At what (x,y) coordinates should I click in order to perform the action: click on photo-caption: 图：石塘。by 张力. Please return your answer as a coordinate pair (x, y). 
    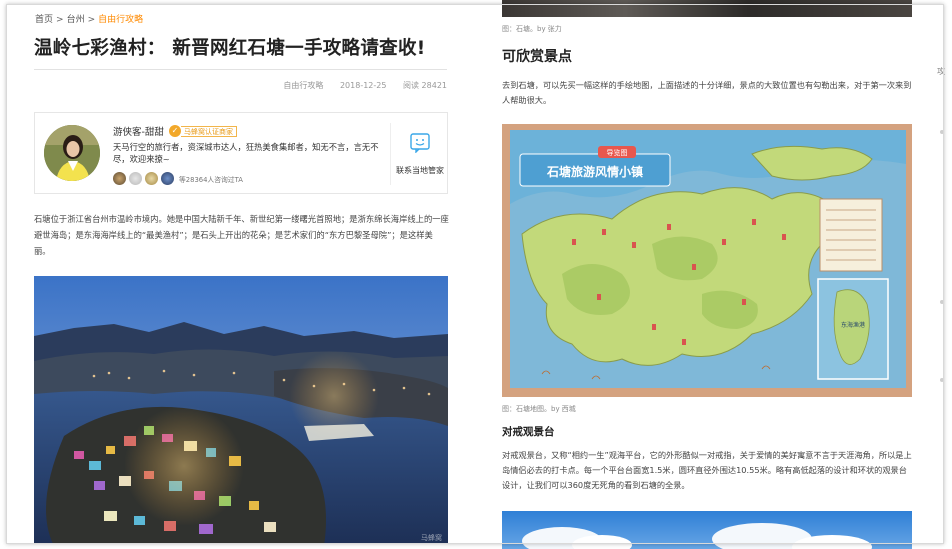
    Looking at the image, I should click on (532, 29).